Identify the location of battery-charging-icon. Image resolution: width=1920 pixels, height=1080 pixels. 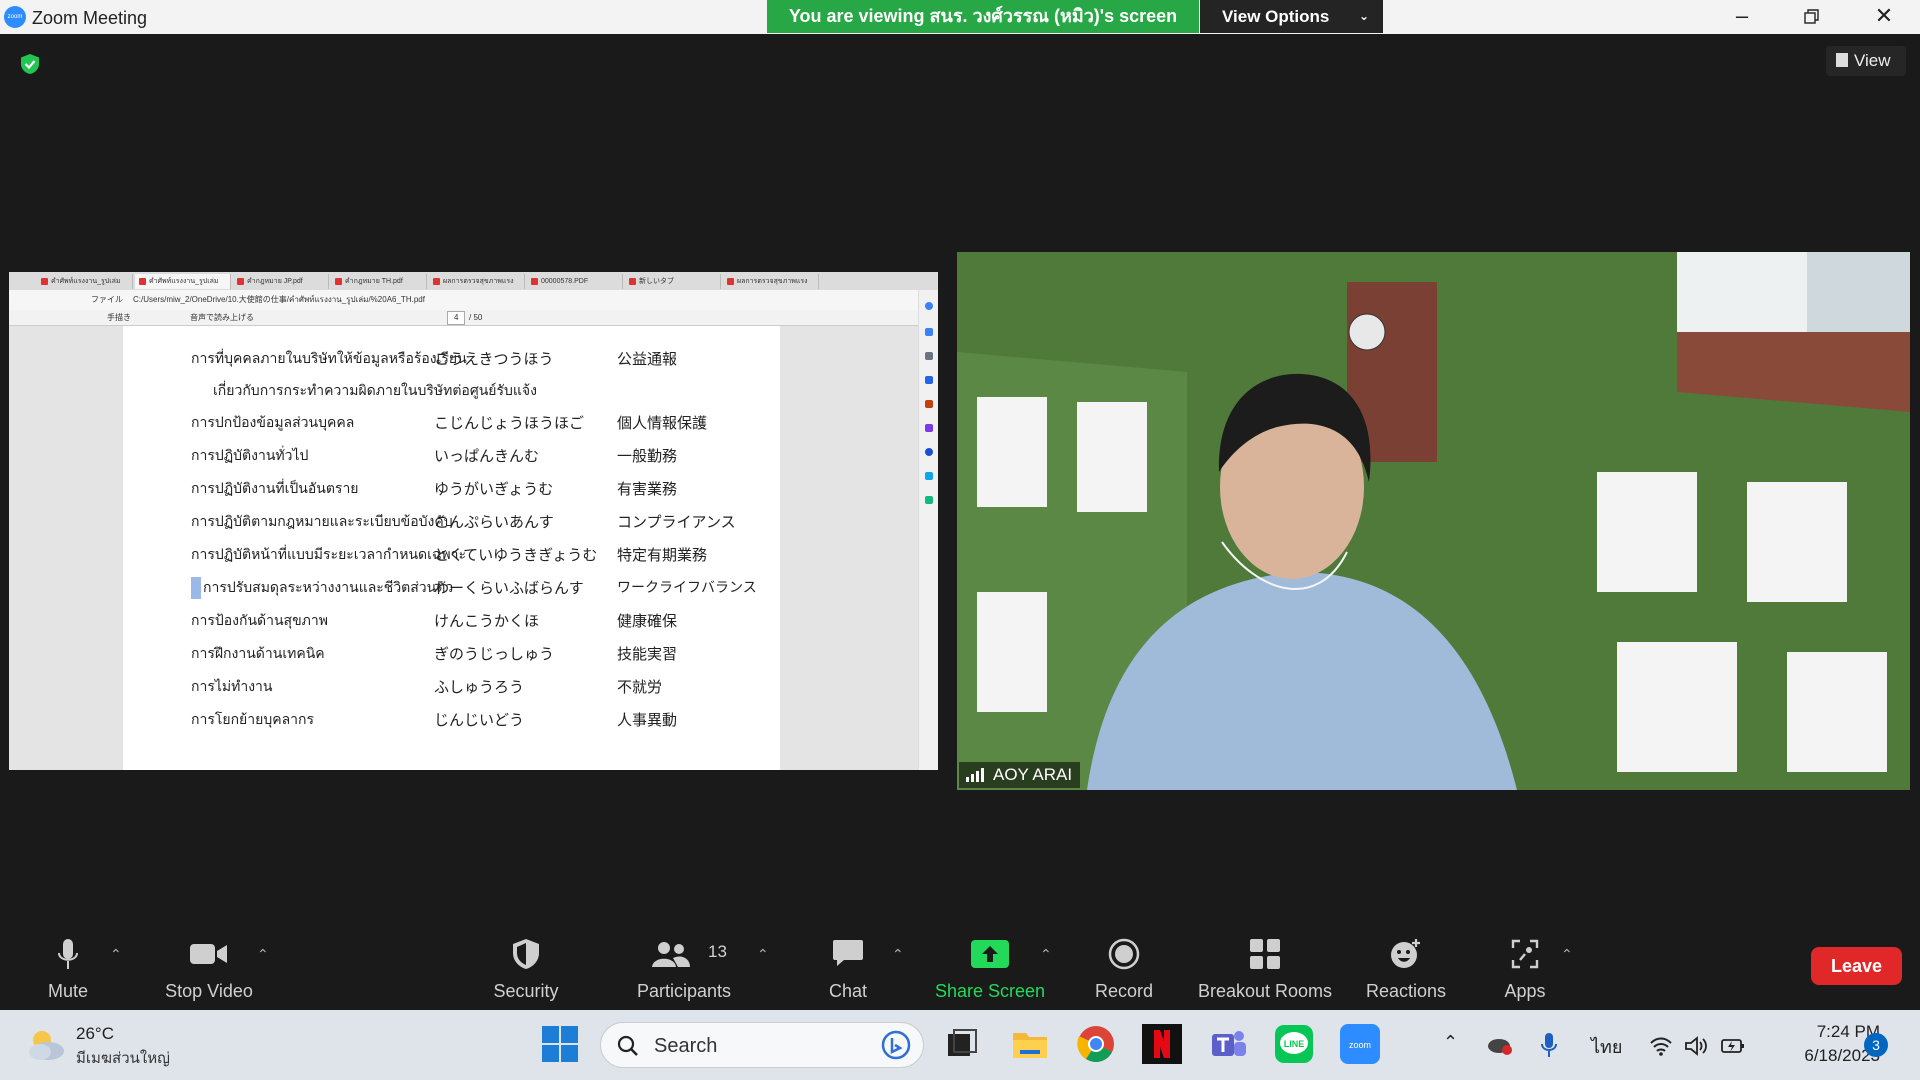
(1733, 1046).